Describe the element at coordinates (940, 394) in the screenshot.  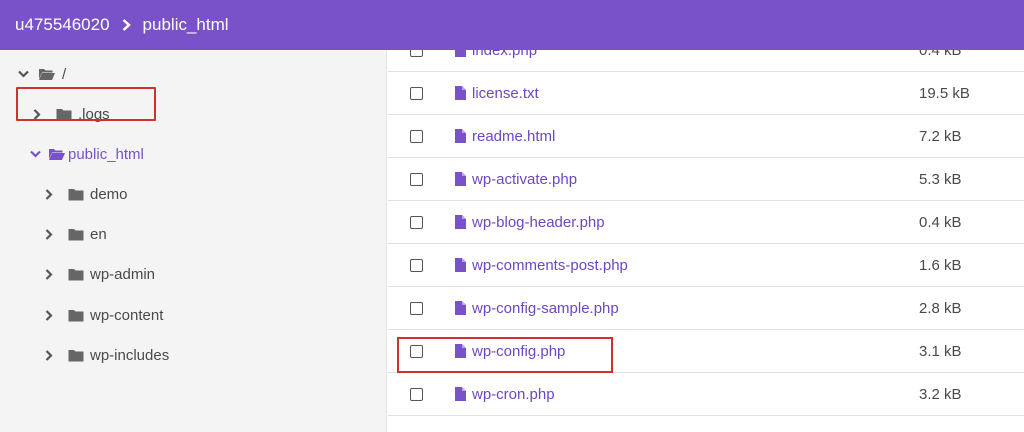
I see `file-size: 3.2 kB` at that location.